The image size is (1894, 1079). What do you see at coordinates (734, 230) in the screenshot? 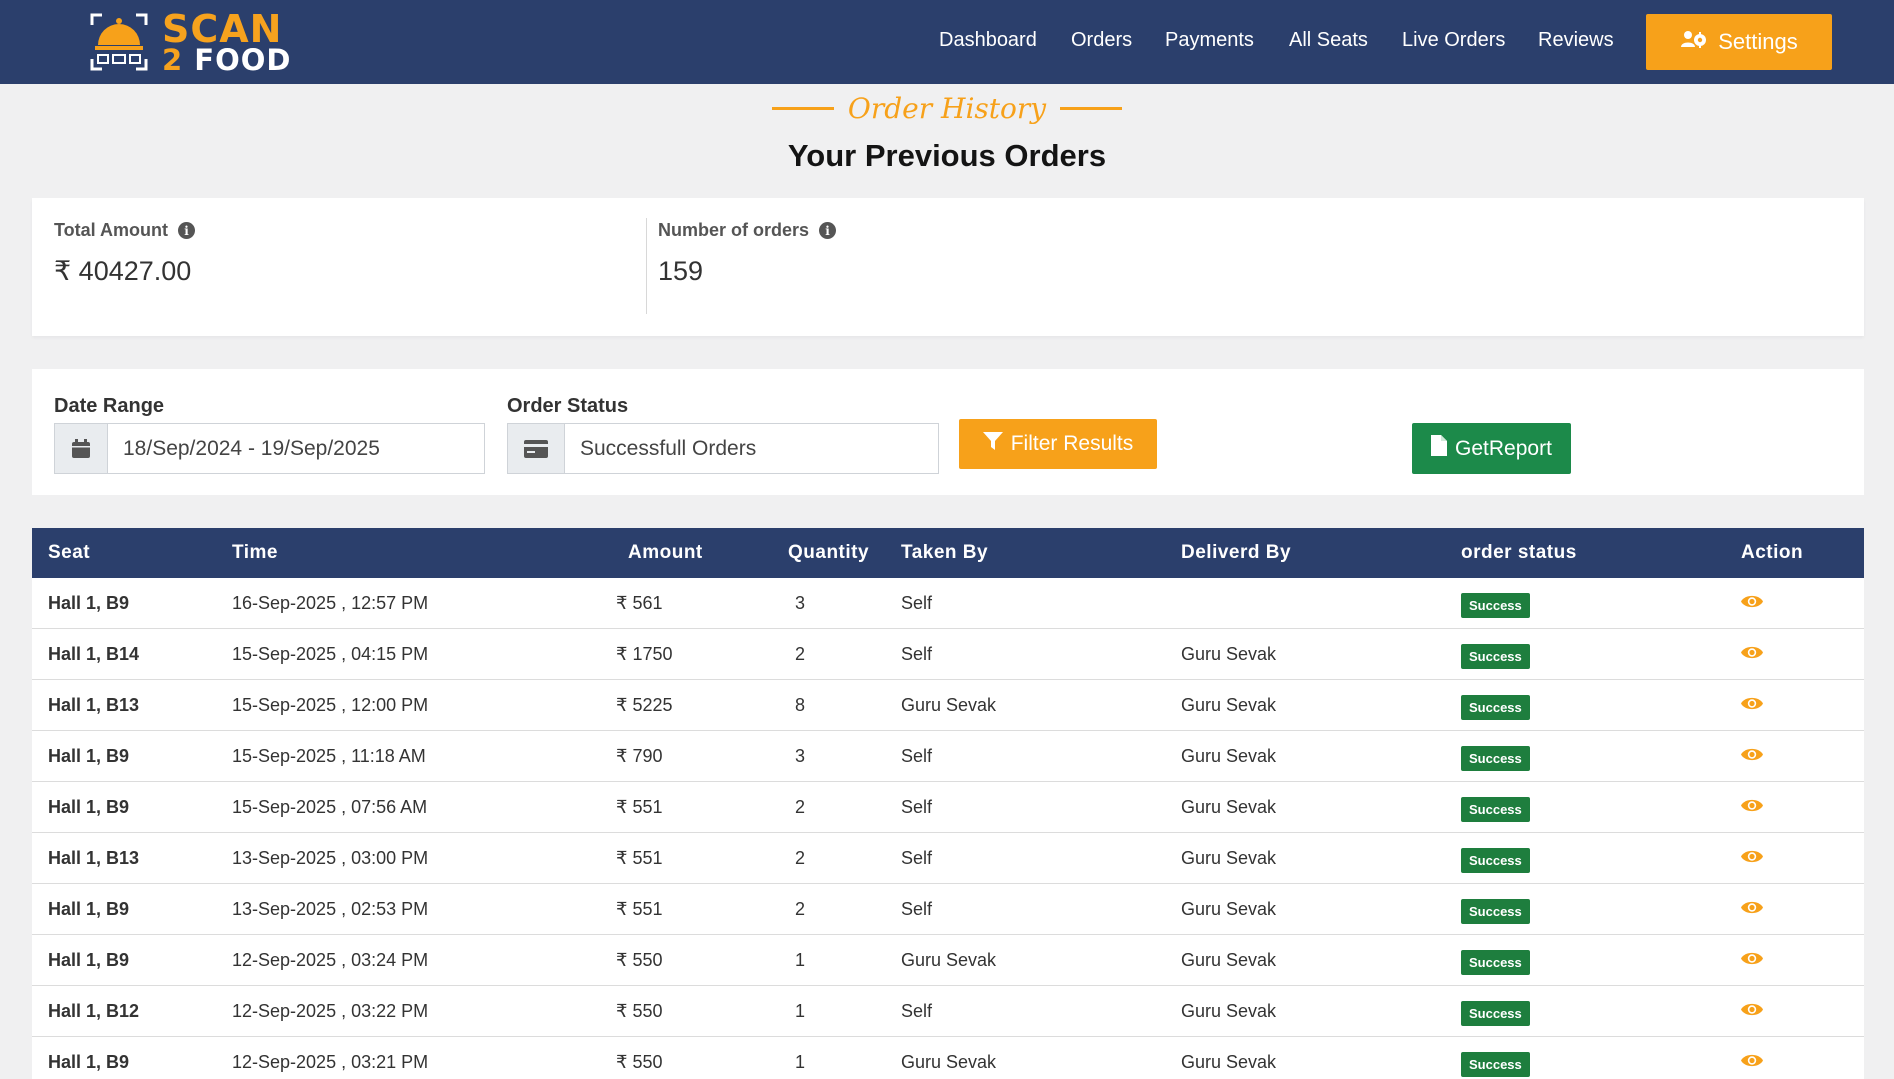
I see `orders-count-label: Number of orders` at bounding box center [734, 230].